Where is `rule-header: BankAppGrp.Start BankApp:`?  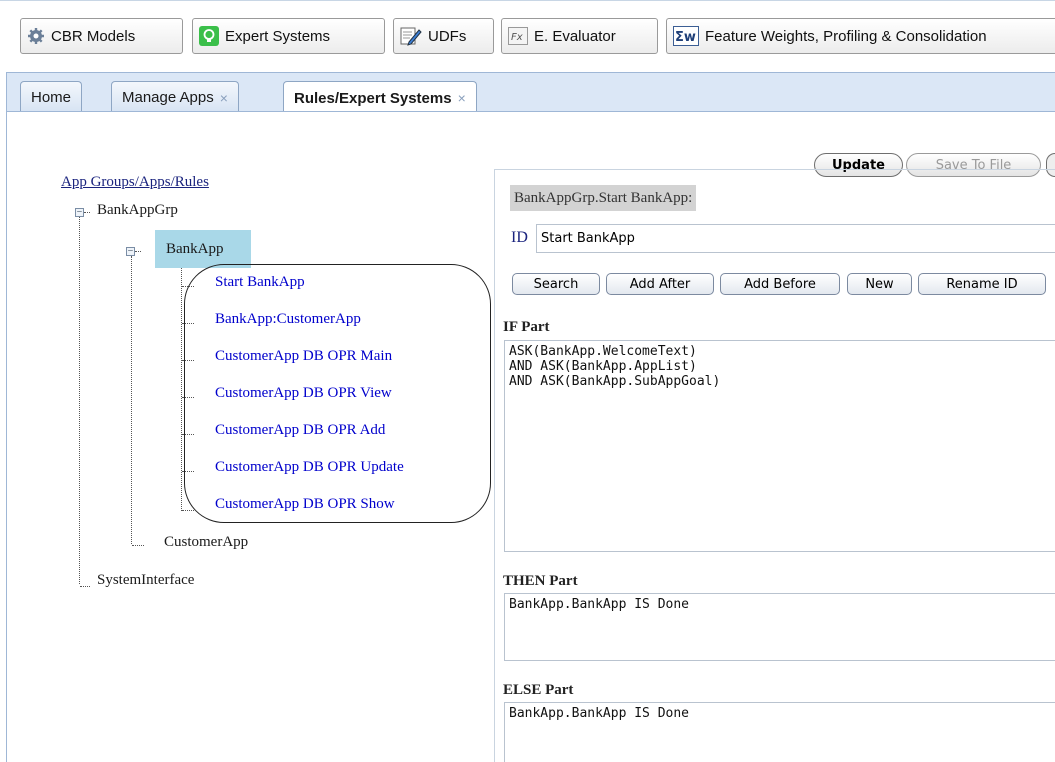
rule-header: BankAppGrp.Start BankApp: is located at coordinates (603, 198).